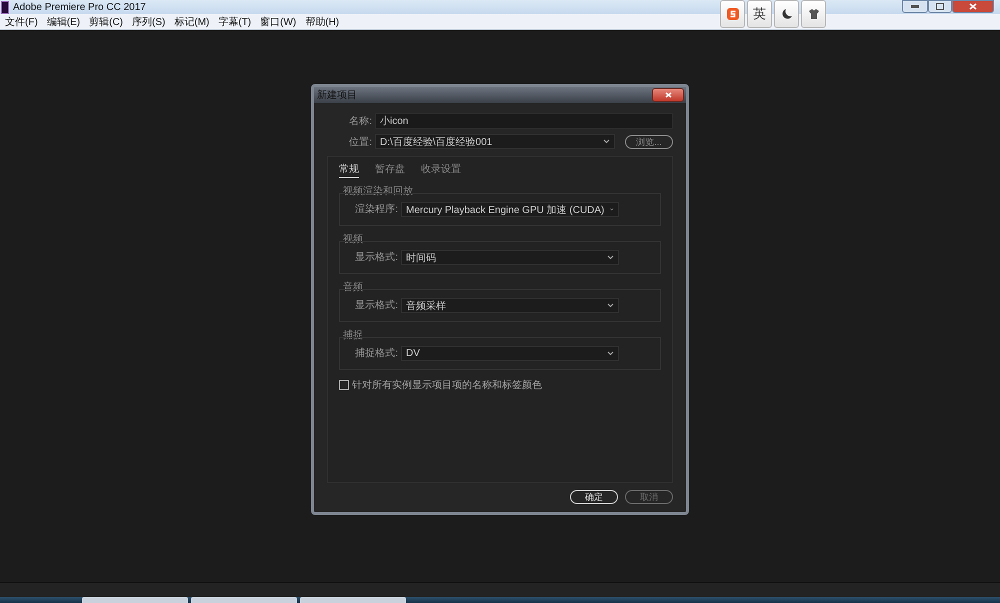  What do you see at coordinates (594, 497) in the screenshot?
I see `ok-button: 确定` at bounding box center [594, 497].